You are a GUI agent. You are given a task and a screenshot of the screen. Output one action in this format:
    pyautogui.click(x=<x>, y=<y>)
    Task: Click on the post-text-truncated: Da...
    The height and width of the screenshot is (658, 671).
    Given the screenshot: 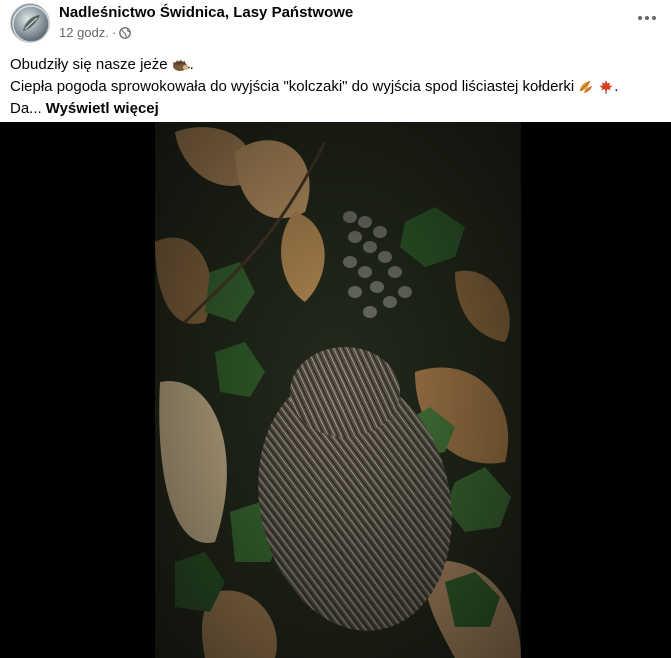 What is the action you would take?
    pyautogui.click(x=26, y=108)
    